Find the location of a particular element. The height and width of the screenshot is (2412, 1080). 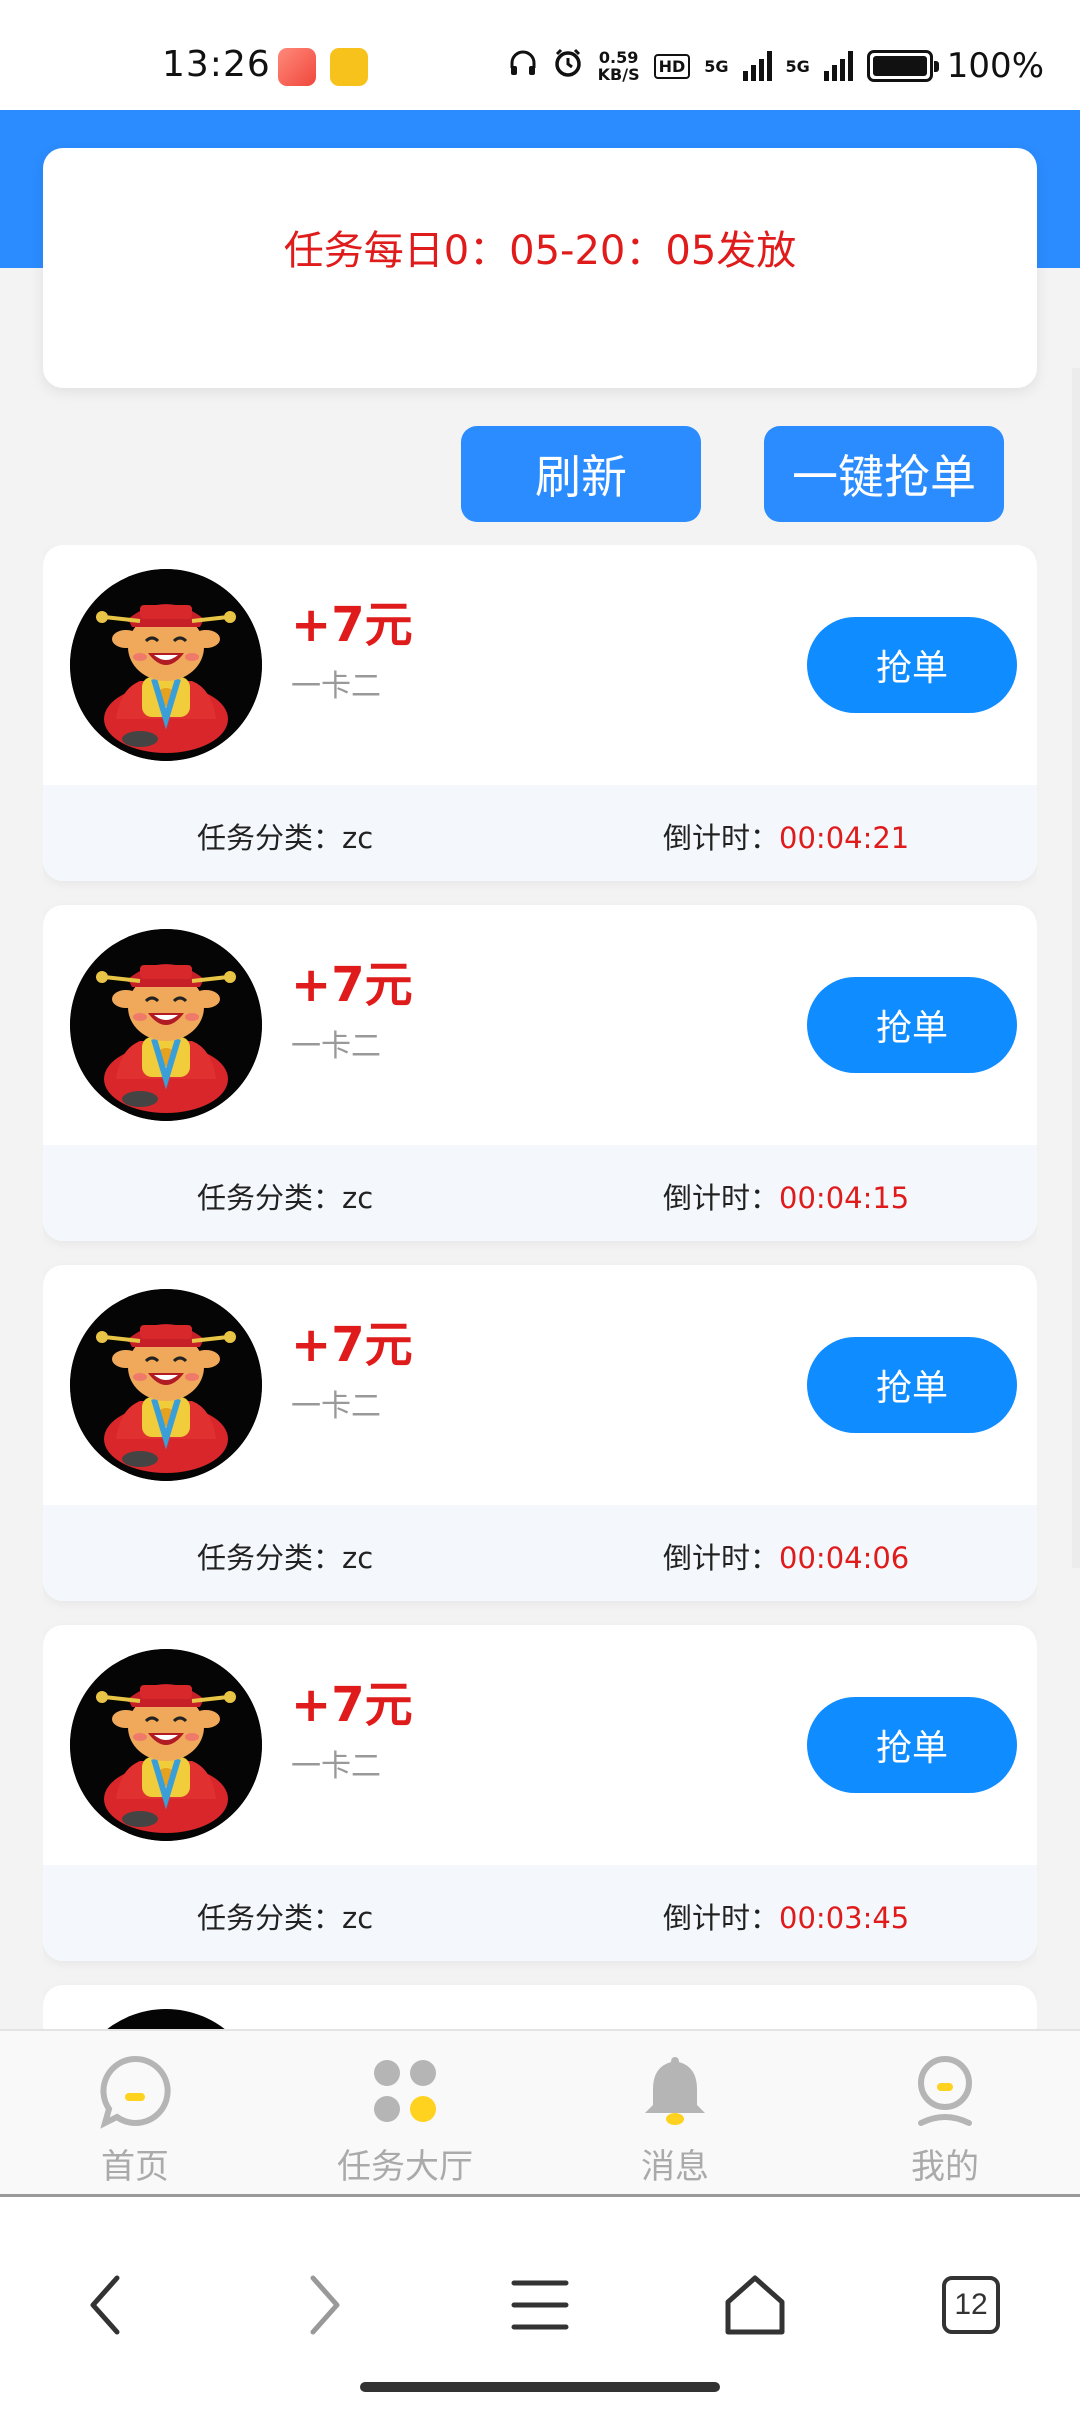

refresh-button: 刷新 is located at coordinates (581, 474).